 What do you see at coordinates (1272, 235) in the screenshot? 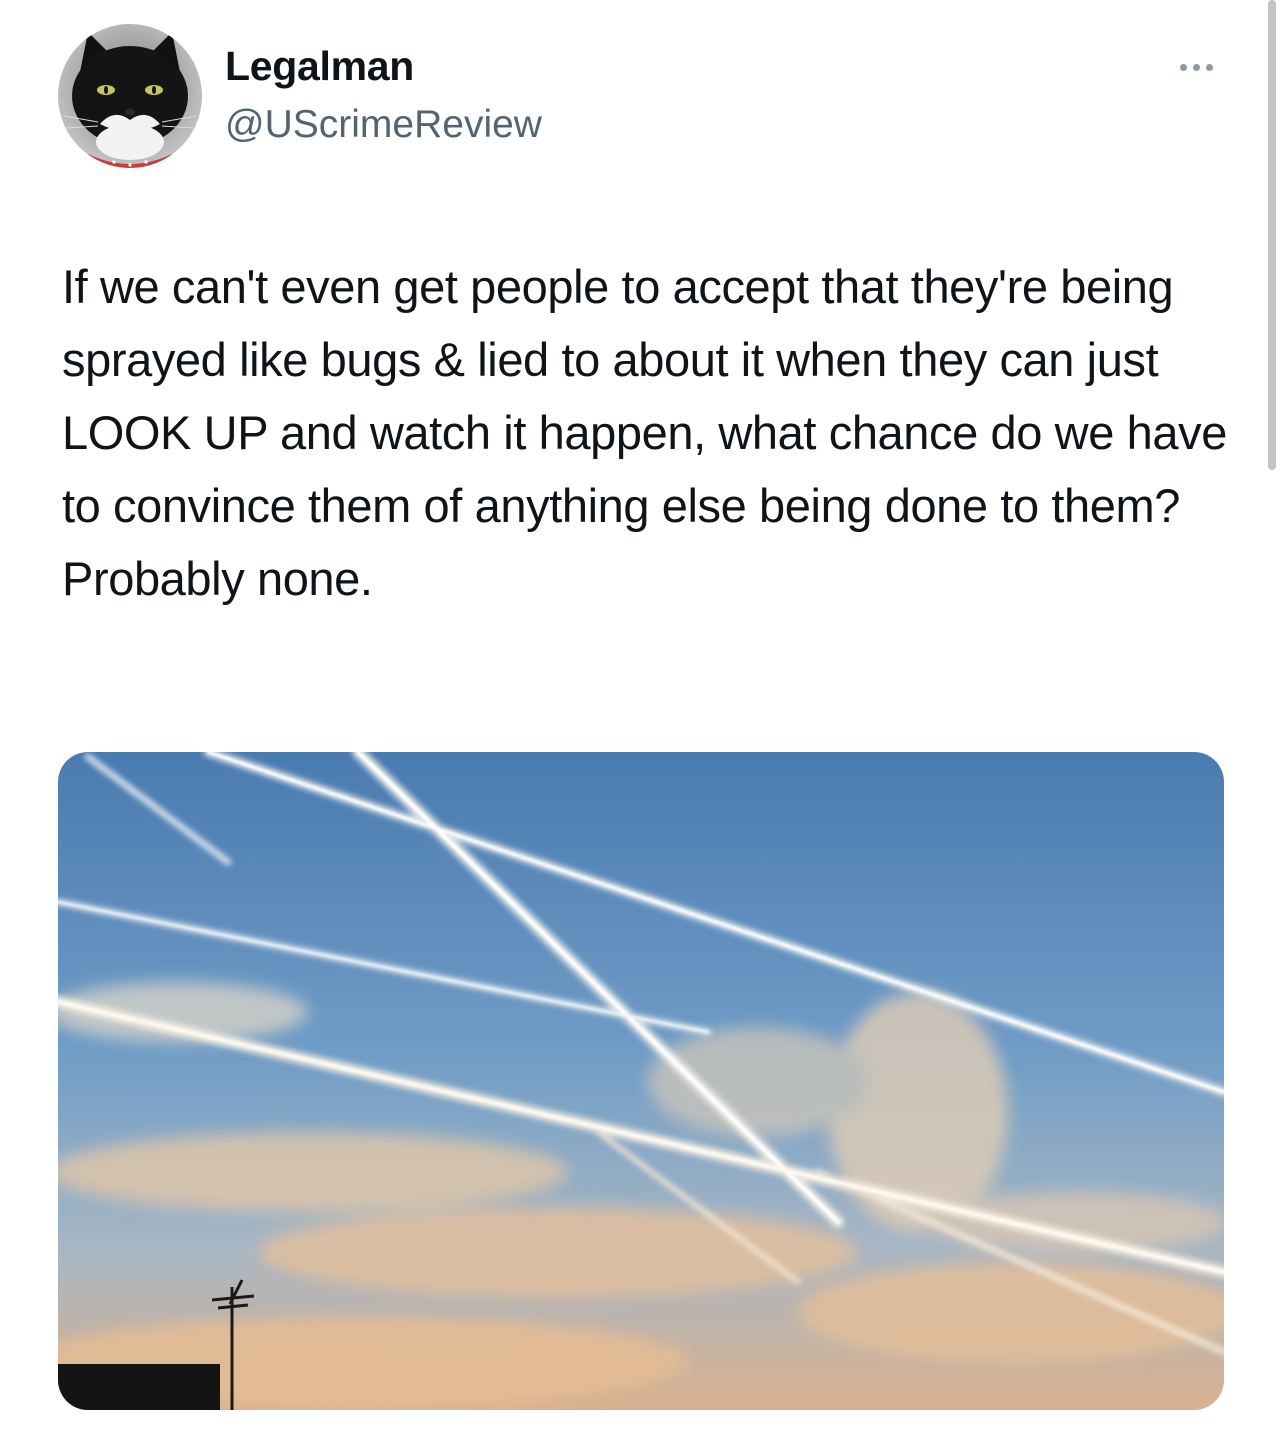
I see `scrollbar` at bounding box center [1272, 235].